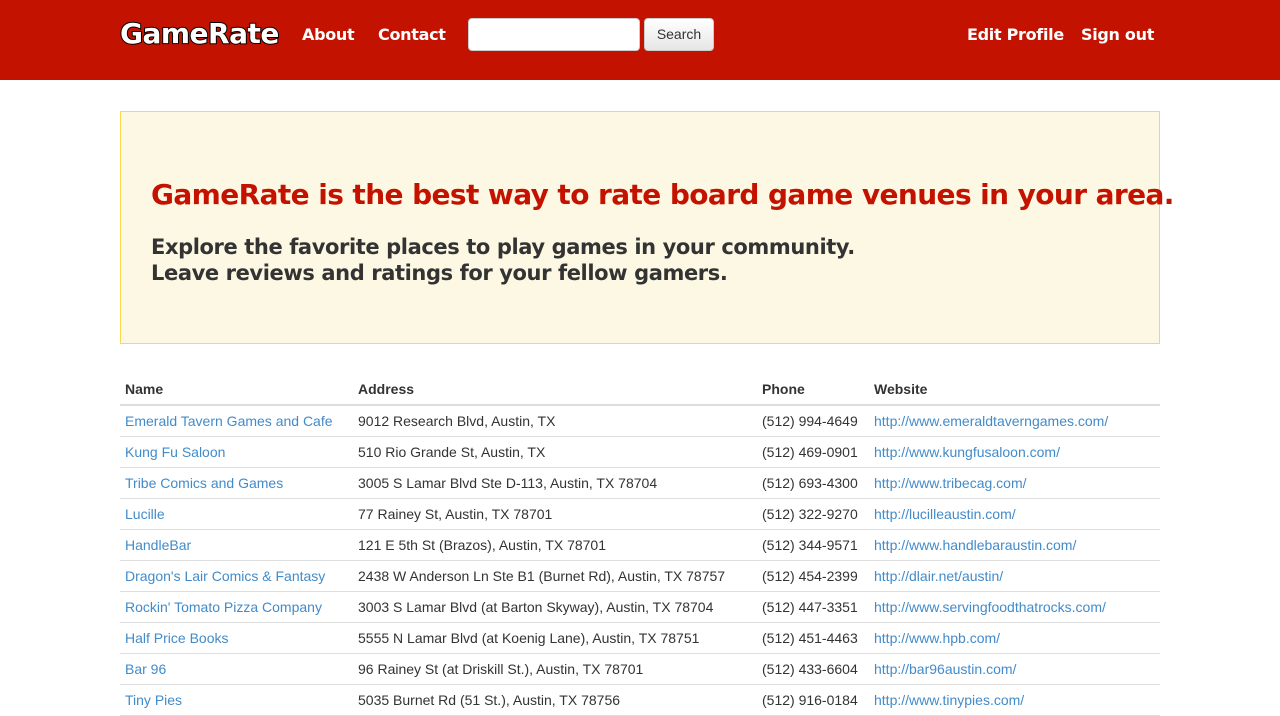  I want to click on venue-website-cell: http://www.tinypies.com/, so click(1014, 700).